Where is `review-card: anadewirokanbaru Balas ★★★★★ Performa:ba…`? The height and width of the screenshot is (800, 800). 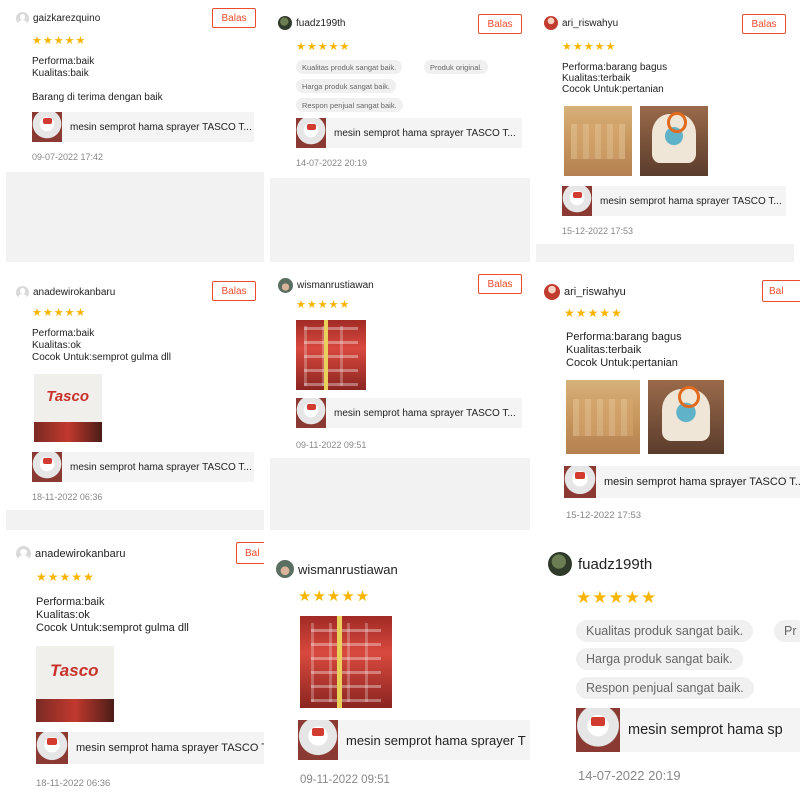 review-card: anadewirokanbaru Balas ★★★★★ Performa:ba… is located at coordinates (135, 399).